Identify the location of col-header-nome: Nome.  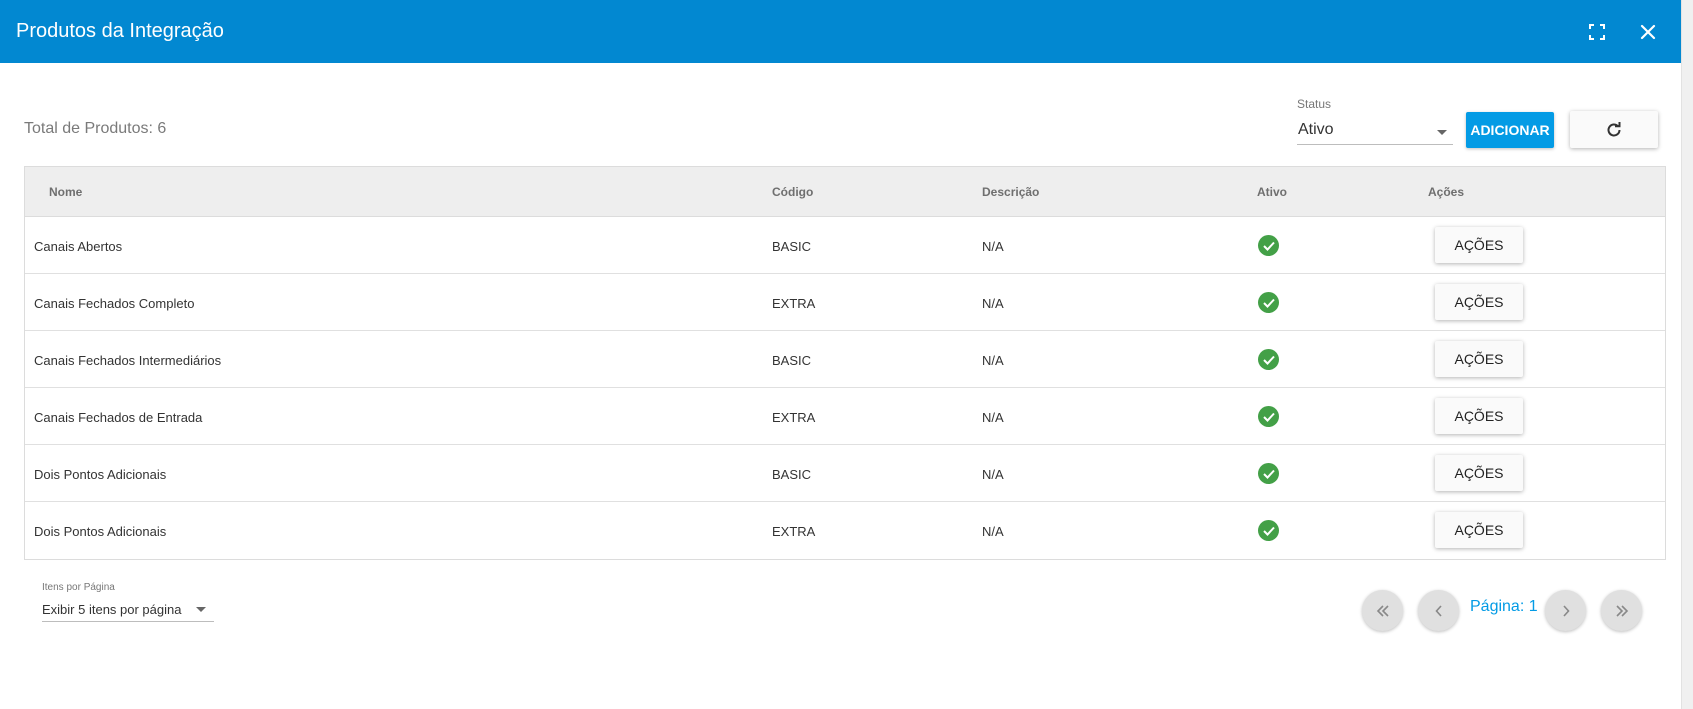
(65, 192).